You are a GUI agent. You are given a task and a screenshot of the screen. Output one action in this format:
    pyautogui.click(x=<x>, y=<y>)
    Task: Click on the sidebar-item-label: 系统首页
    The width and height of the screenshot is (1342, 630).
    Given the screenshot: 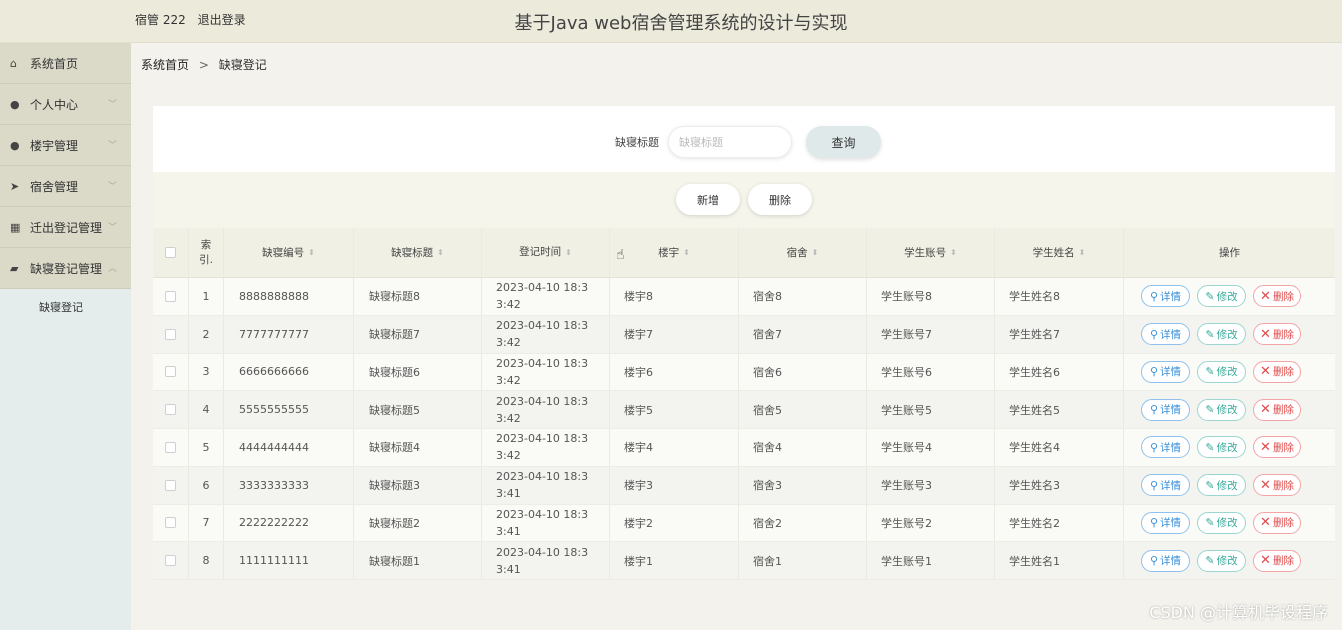 What is the action you would take?
    pyautogui.click(x=54, y=63)
    